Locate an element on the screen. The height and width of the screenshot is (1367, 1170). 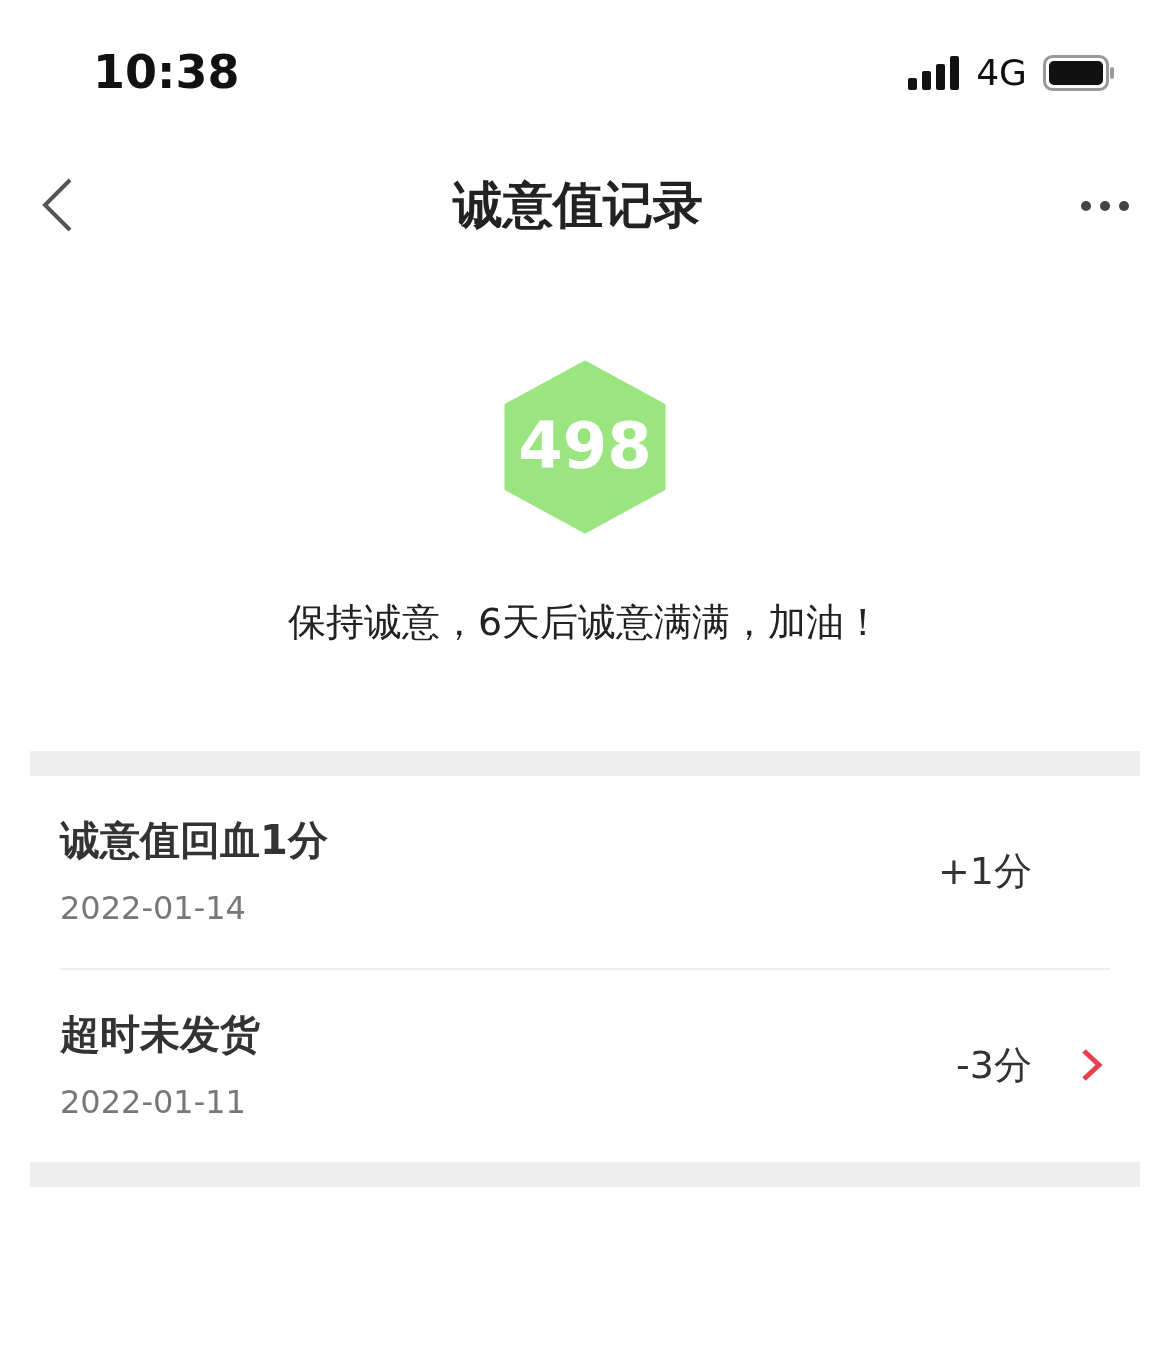
record-title: 诚意值回血1分 is located at coordinates (194, 840).